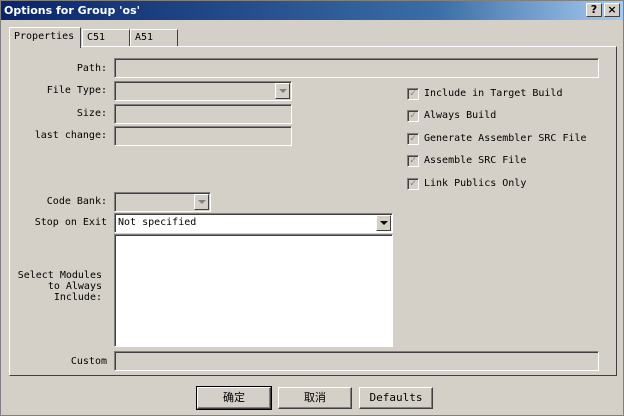 Image resolution: width=624 pixels, height=416 pixels. What do you see at coordinates (612, 10) in the screenshot?
I see `close-button: ×` at bounding box center [612, 10].